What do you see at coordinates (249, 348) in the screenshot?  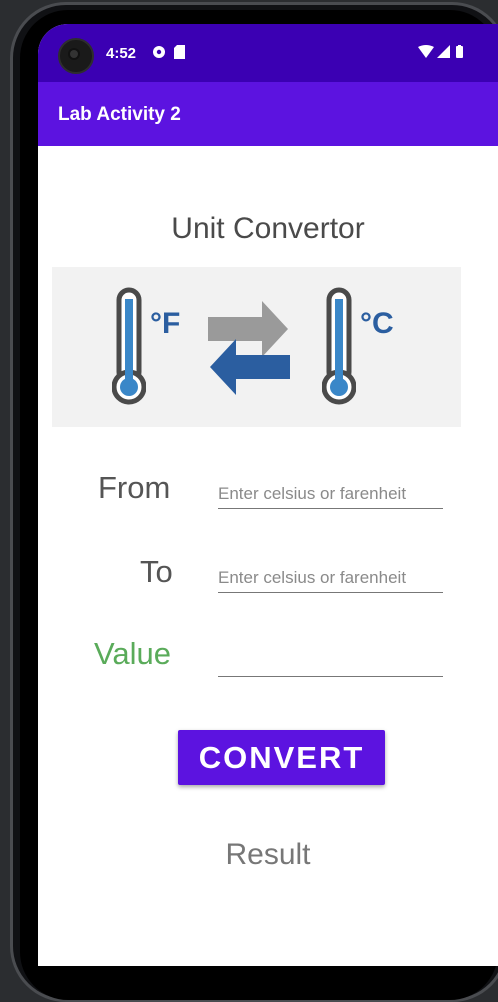 I see `swap-arrows-icon` at bounding box center [249, 348].